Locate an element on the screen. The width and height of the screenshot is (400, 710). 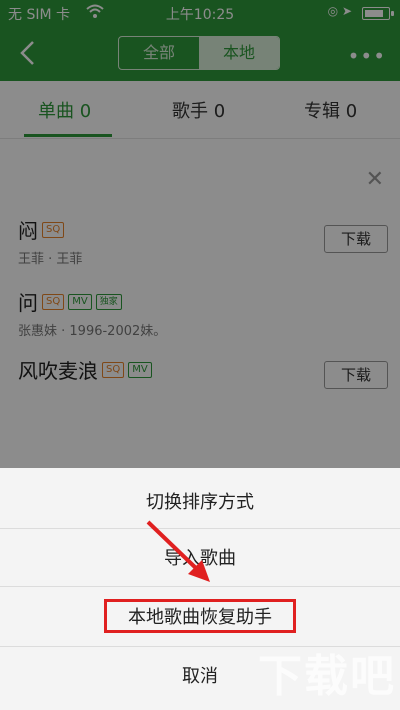
watermark-logo: 下载吧 is located at coordinates (327, 676).